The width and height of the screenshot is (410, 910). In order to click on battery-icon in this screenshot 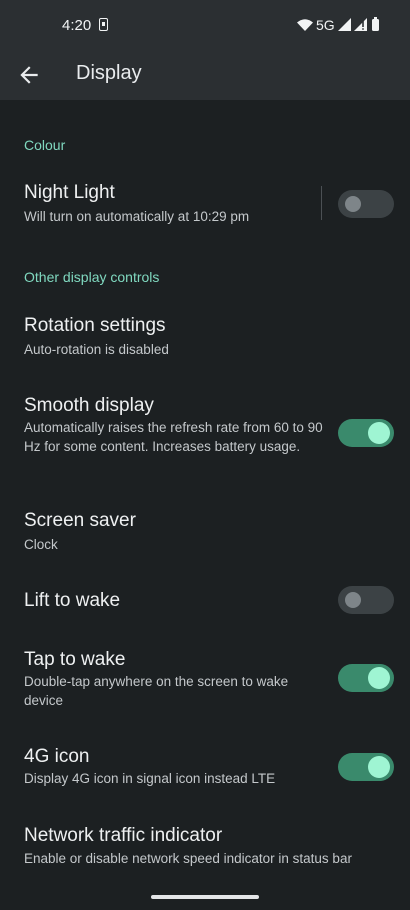, I will do `click(375, 24)`.